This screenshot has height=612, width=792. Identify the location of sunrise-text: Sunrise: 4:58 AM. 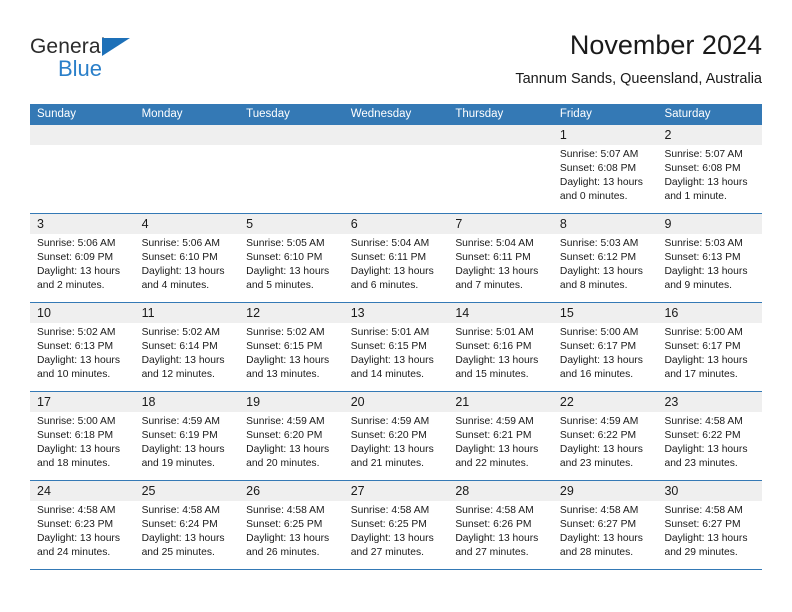
(703, 421).